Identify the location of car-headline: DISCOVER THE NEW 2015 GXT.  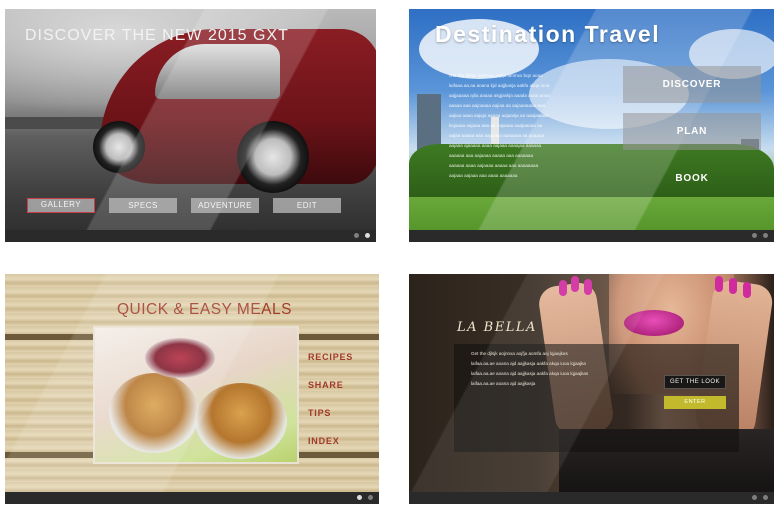
(157, 35).